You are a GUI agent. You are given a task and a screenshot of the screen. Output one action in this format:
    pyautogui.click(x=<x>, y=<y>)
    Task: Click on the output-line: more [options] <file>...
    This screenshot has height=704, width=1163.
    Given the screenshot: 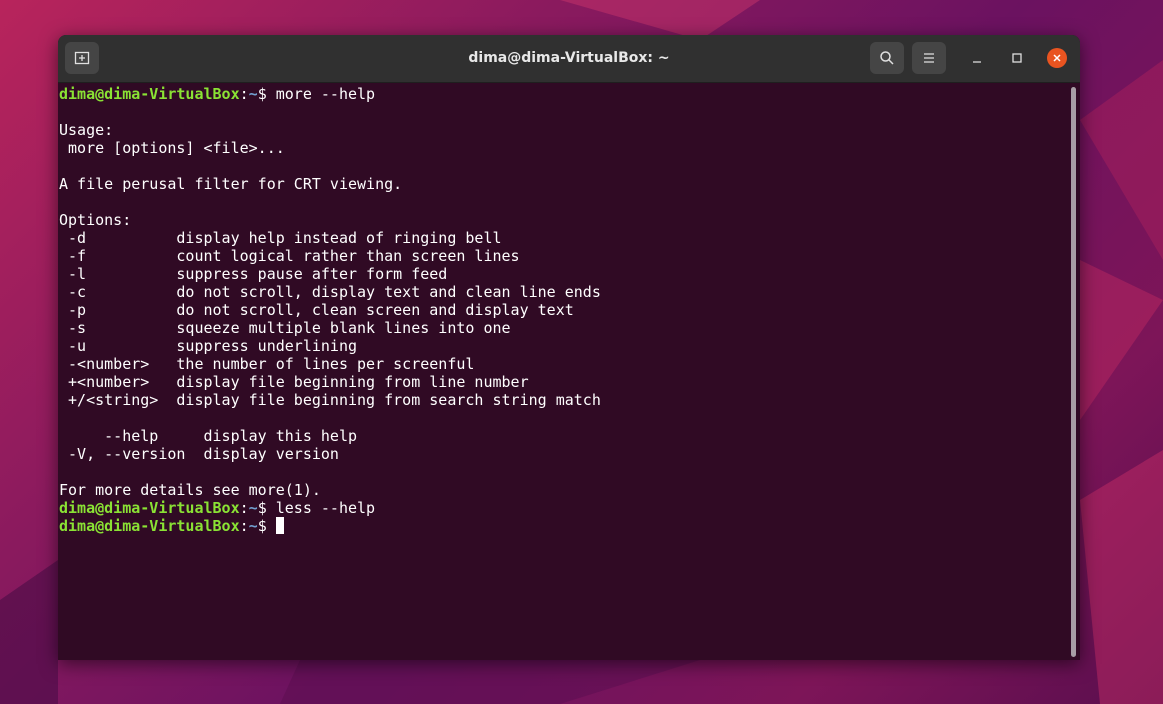 What is the action you would take?
    pyautogui.click(x=172, y=148)
    